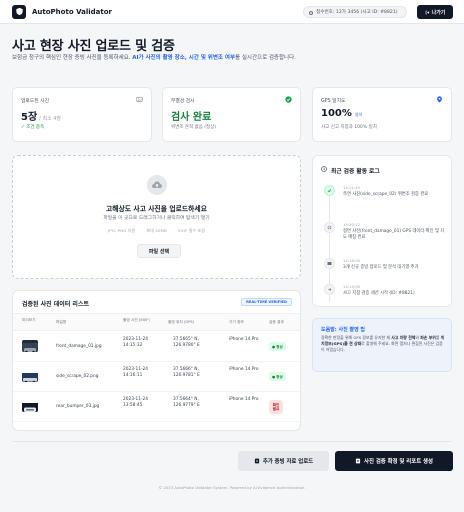  I want to click on log-time: 14:20:12, so click(352, 224).